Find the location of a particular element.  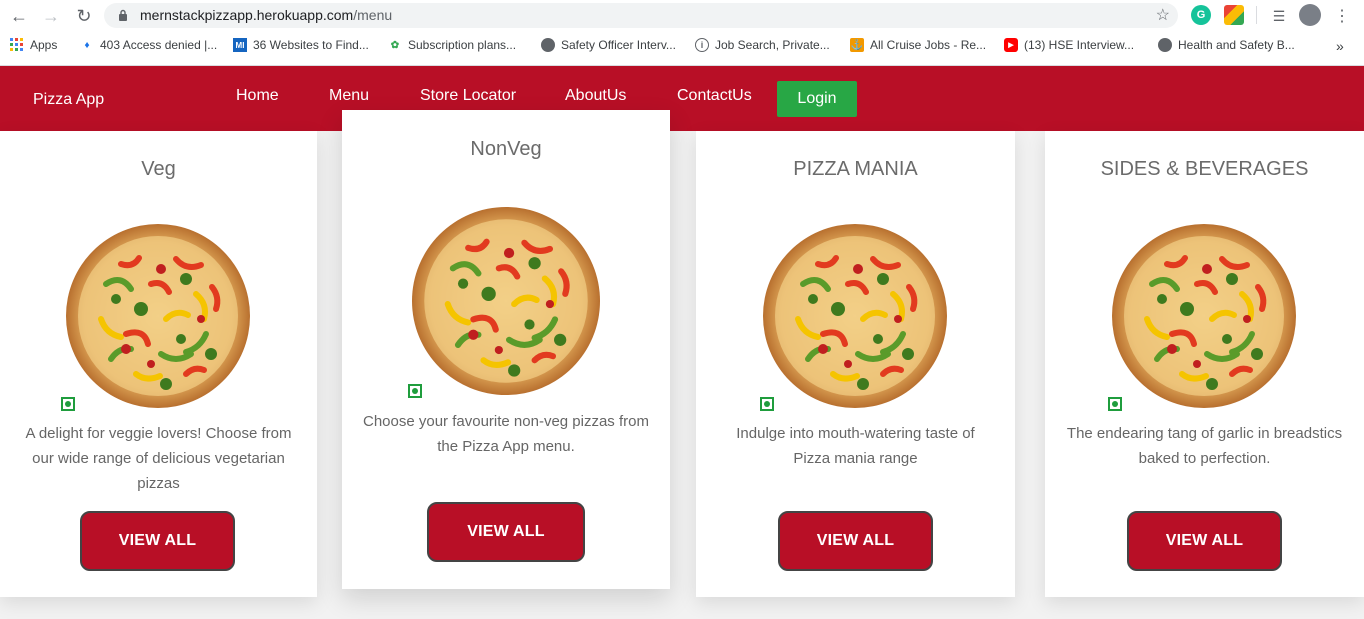

nav-home: Home is located at coordinates (257, 96).